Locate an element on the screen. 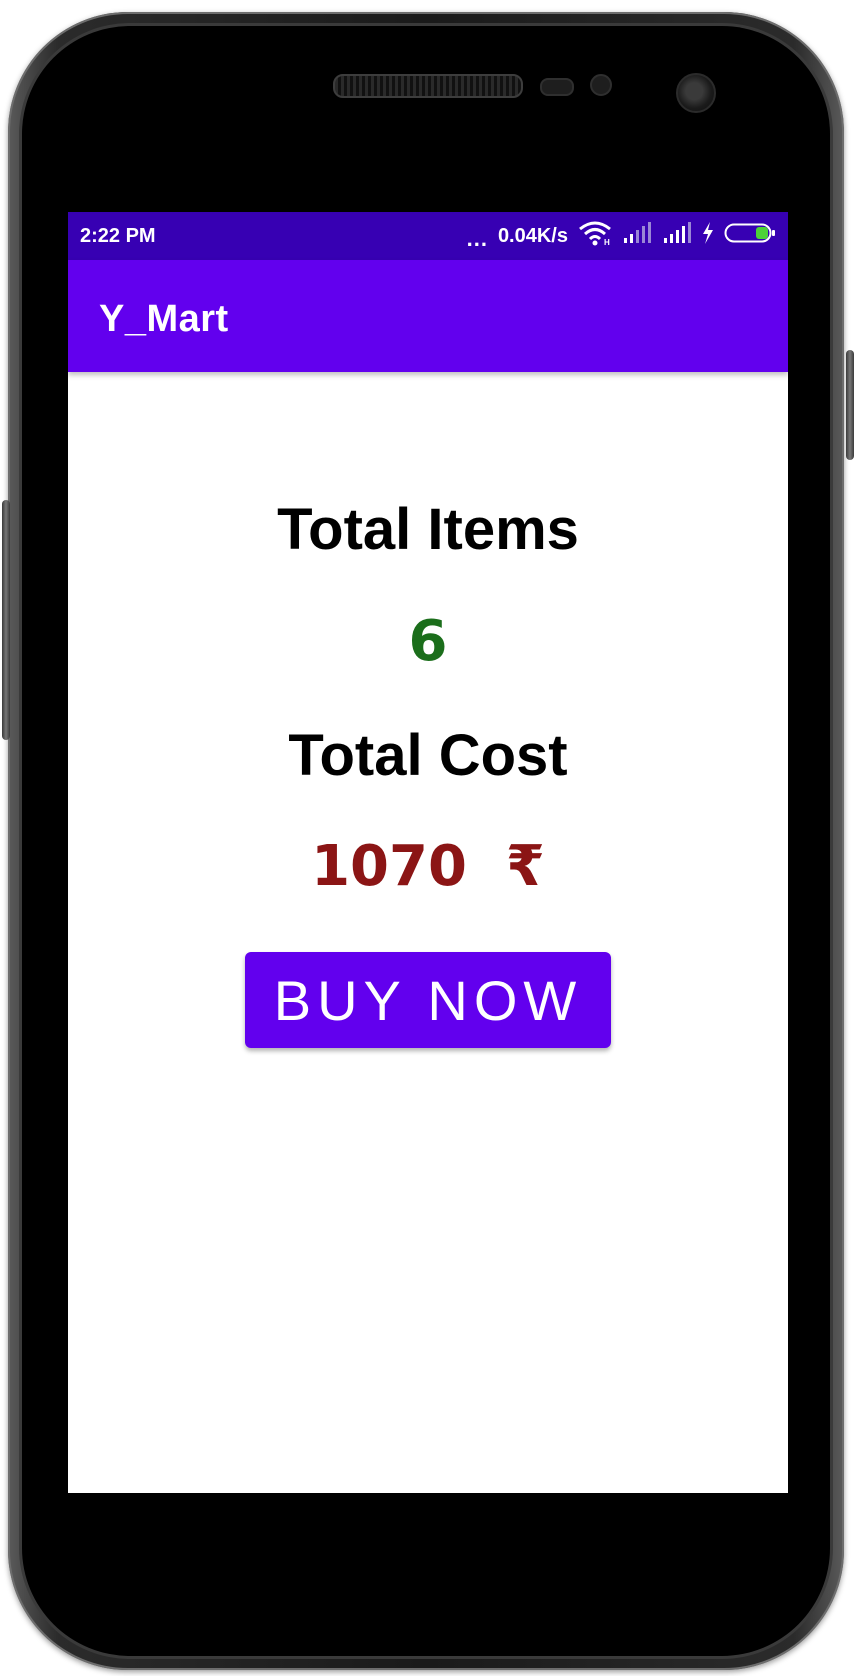 The width and height of the screenshot is (856, 1676). earpiece-speaker is located at coordinates (428, 86).